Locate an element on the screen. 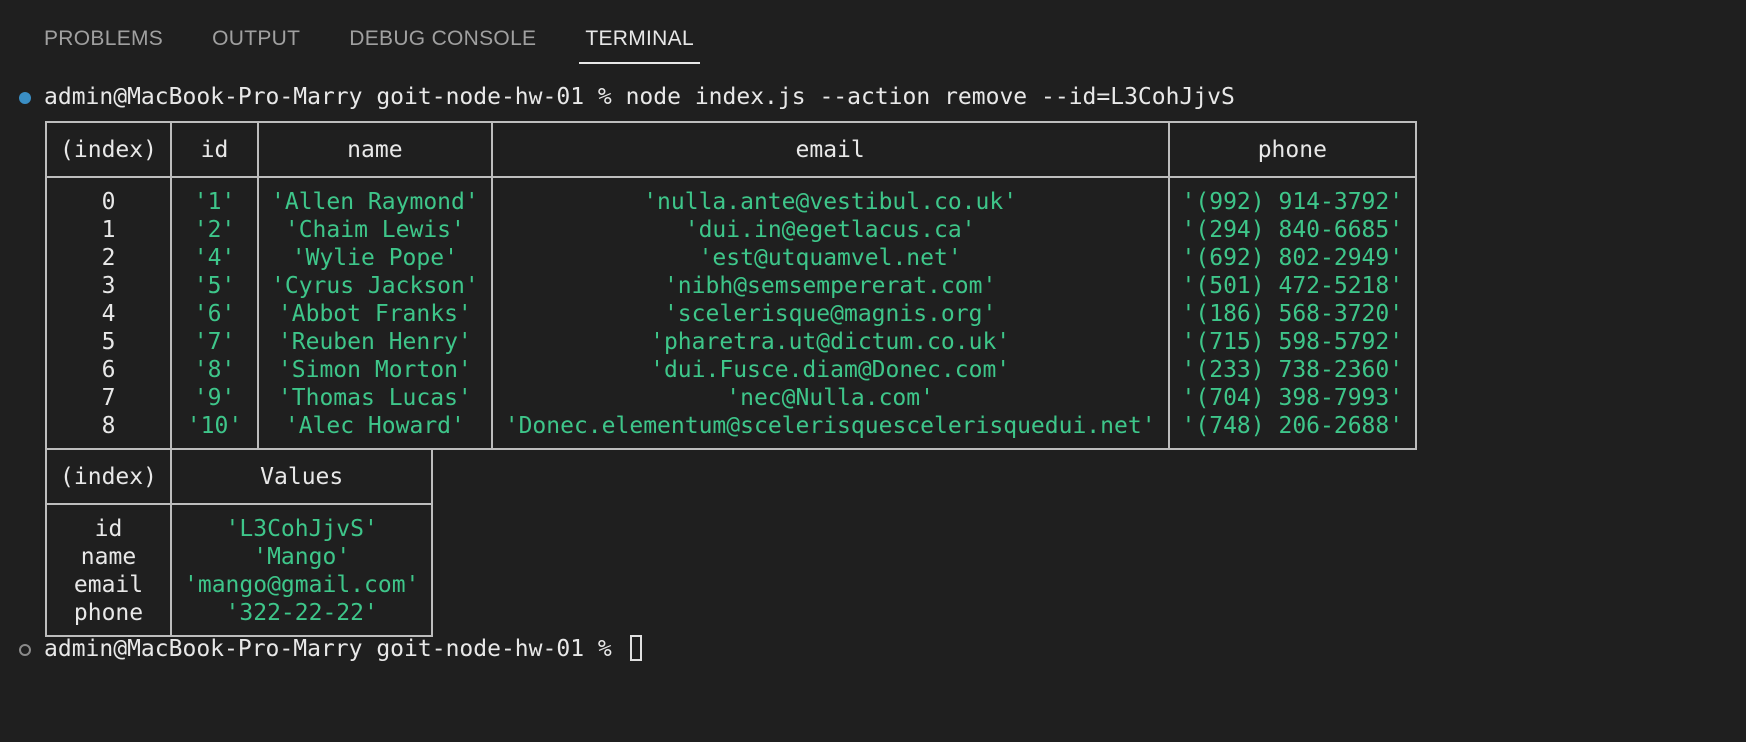  cell-phone: '(233) 738-2360' is located at coordinates (1292, 370).